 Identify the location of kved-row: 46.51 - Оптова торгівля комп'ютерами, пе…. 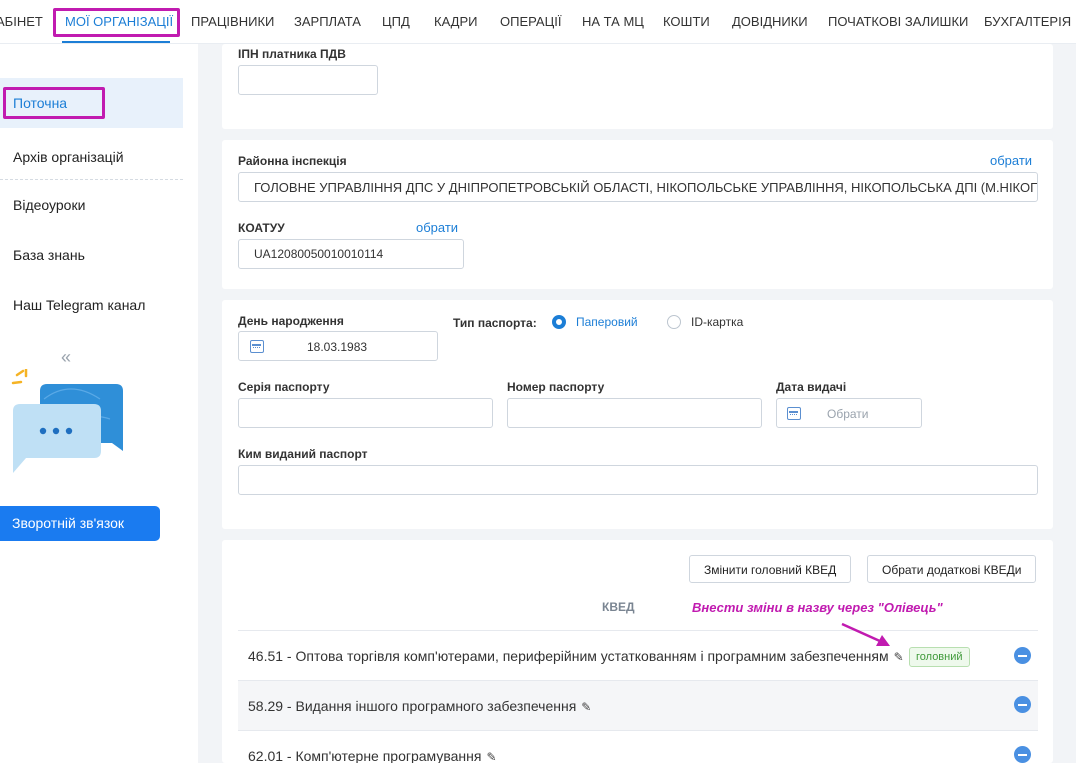
(638, 655).